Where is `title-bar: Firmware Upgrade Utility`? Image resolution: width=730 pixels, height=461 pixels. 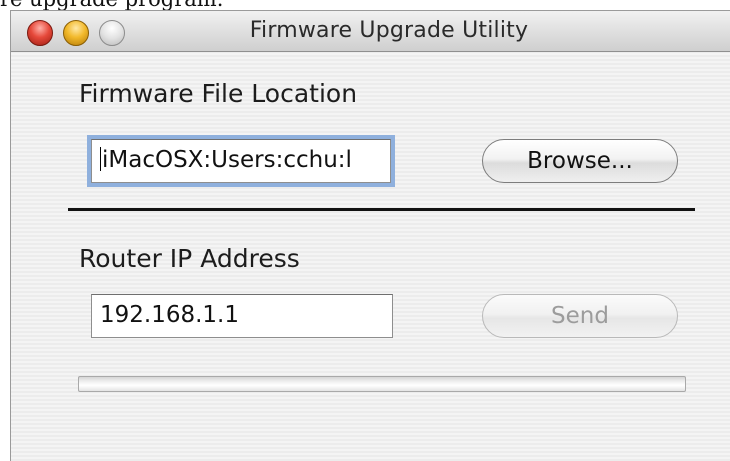
title-bar: Firmware Upgrade Utility is located at coordinates (370, 31).